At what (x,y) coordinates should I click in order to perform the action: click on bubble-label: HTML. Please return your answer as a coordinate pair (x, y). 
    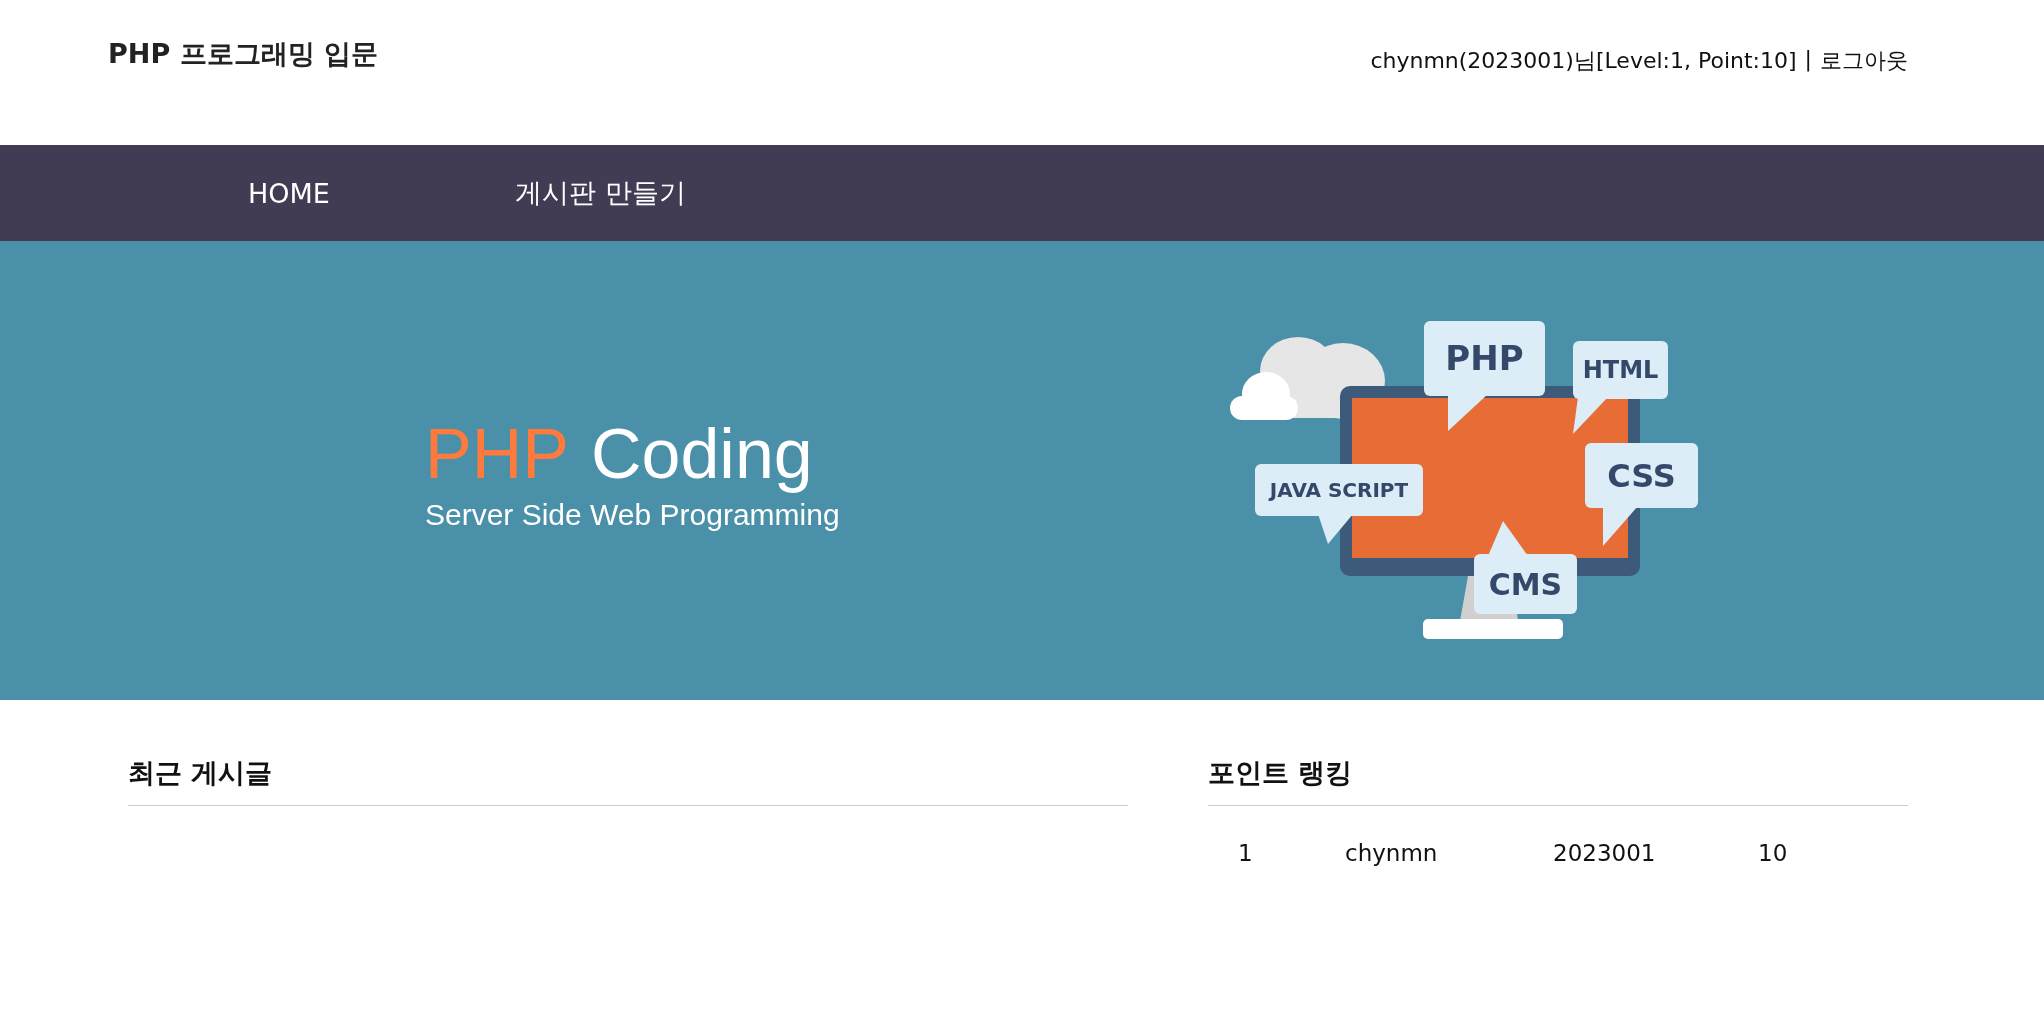
    Looking at the image, I should click on (1620, 369).